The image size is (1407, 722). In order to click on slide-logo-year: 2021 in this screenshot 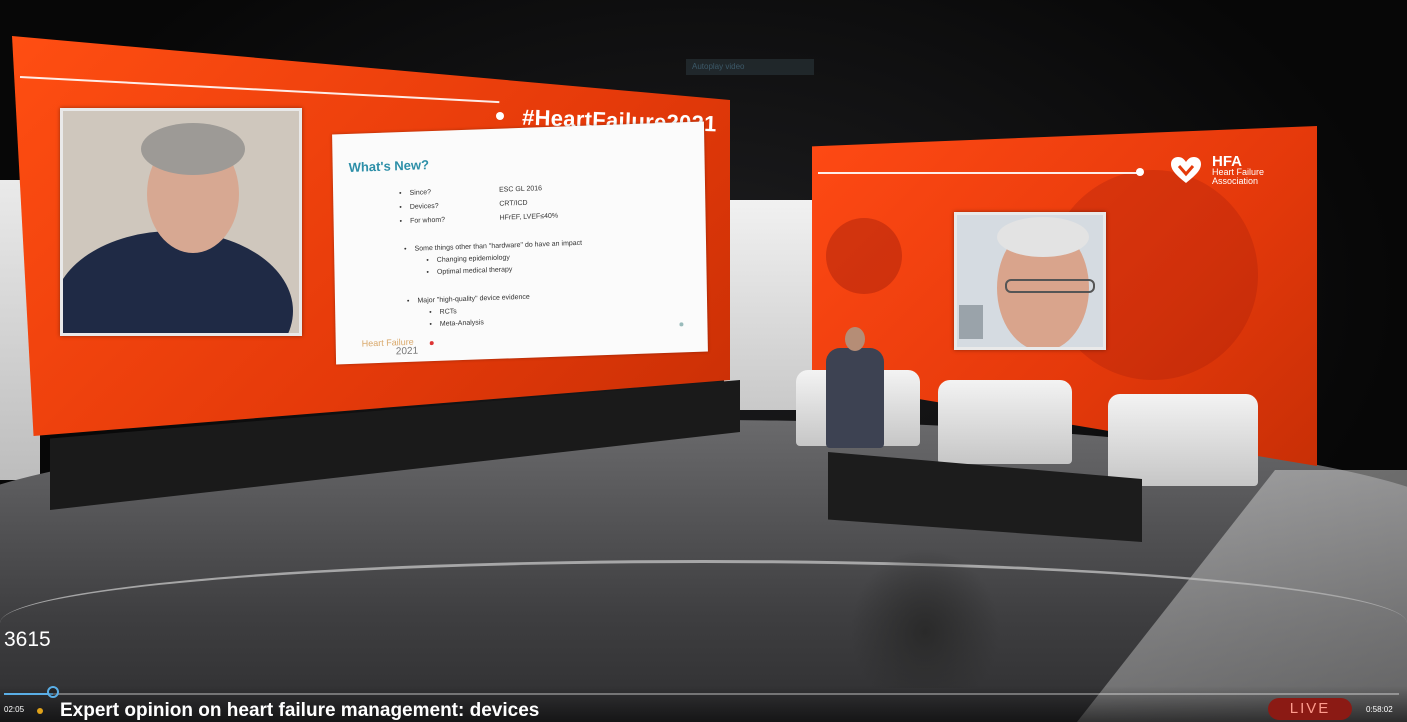, I will do `click(407, 351)`.